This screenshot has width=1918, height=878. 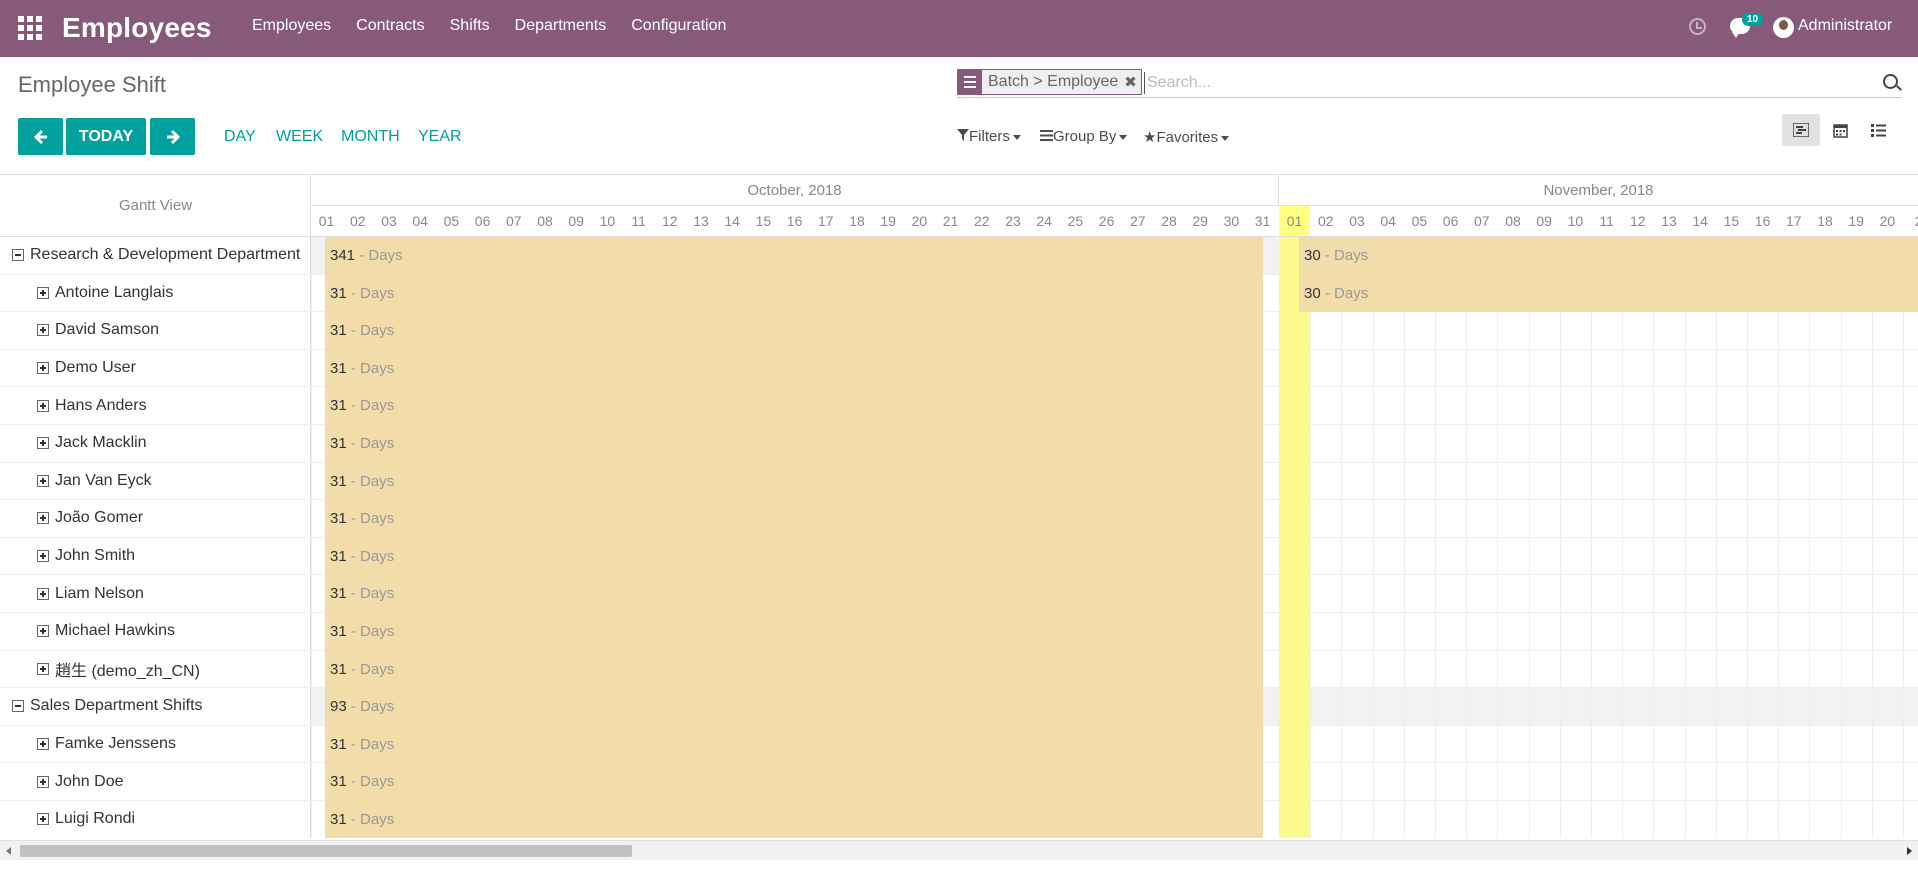 I want to click on employee-row-label: Luigi Rondi, so click(x=155, y=819).